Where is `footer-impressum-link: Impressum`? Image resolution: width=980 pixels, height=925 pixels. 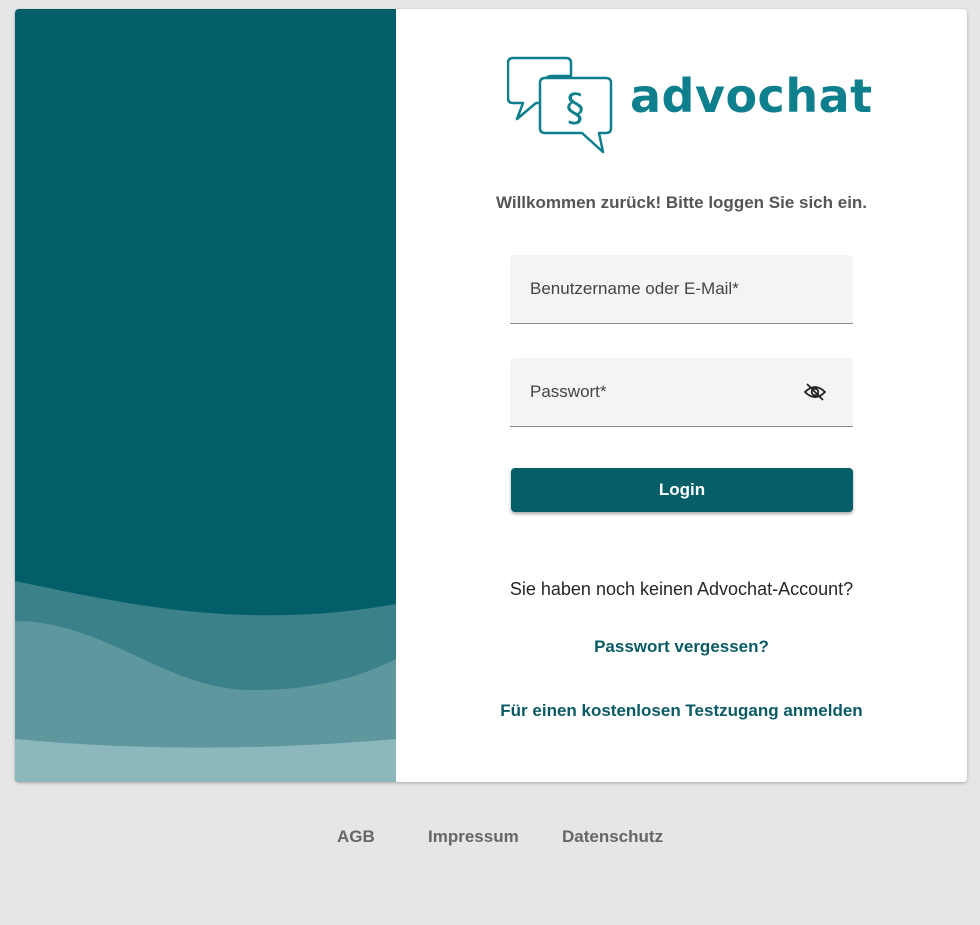 footer-impressum-link: Impressum is located at coordinates (473, 837).